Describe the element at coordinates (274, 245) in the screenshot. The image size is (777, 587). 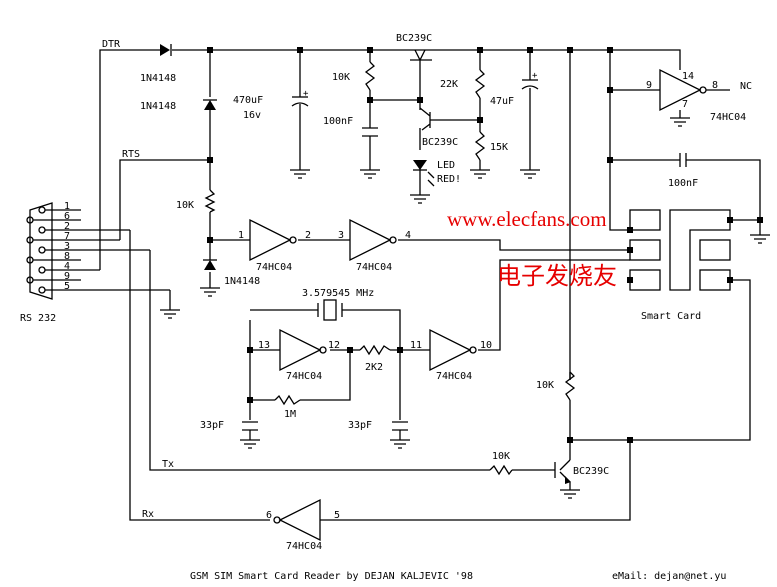
I see `inverter-gate-1-2: 1 2 74HC04` at that location.